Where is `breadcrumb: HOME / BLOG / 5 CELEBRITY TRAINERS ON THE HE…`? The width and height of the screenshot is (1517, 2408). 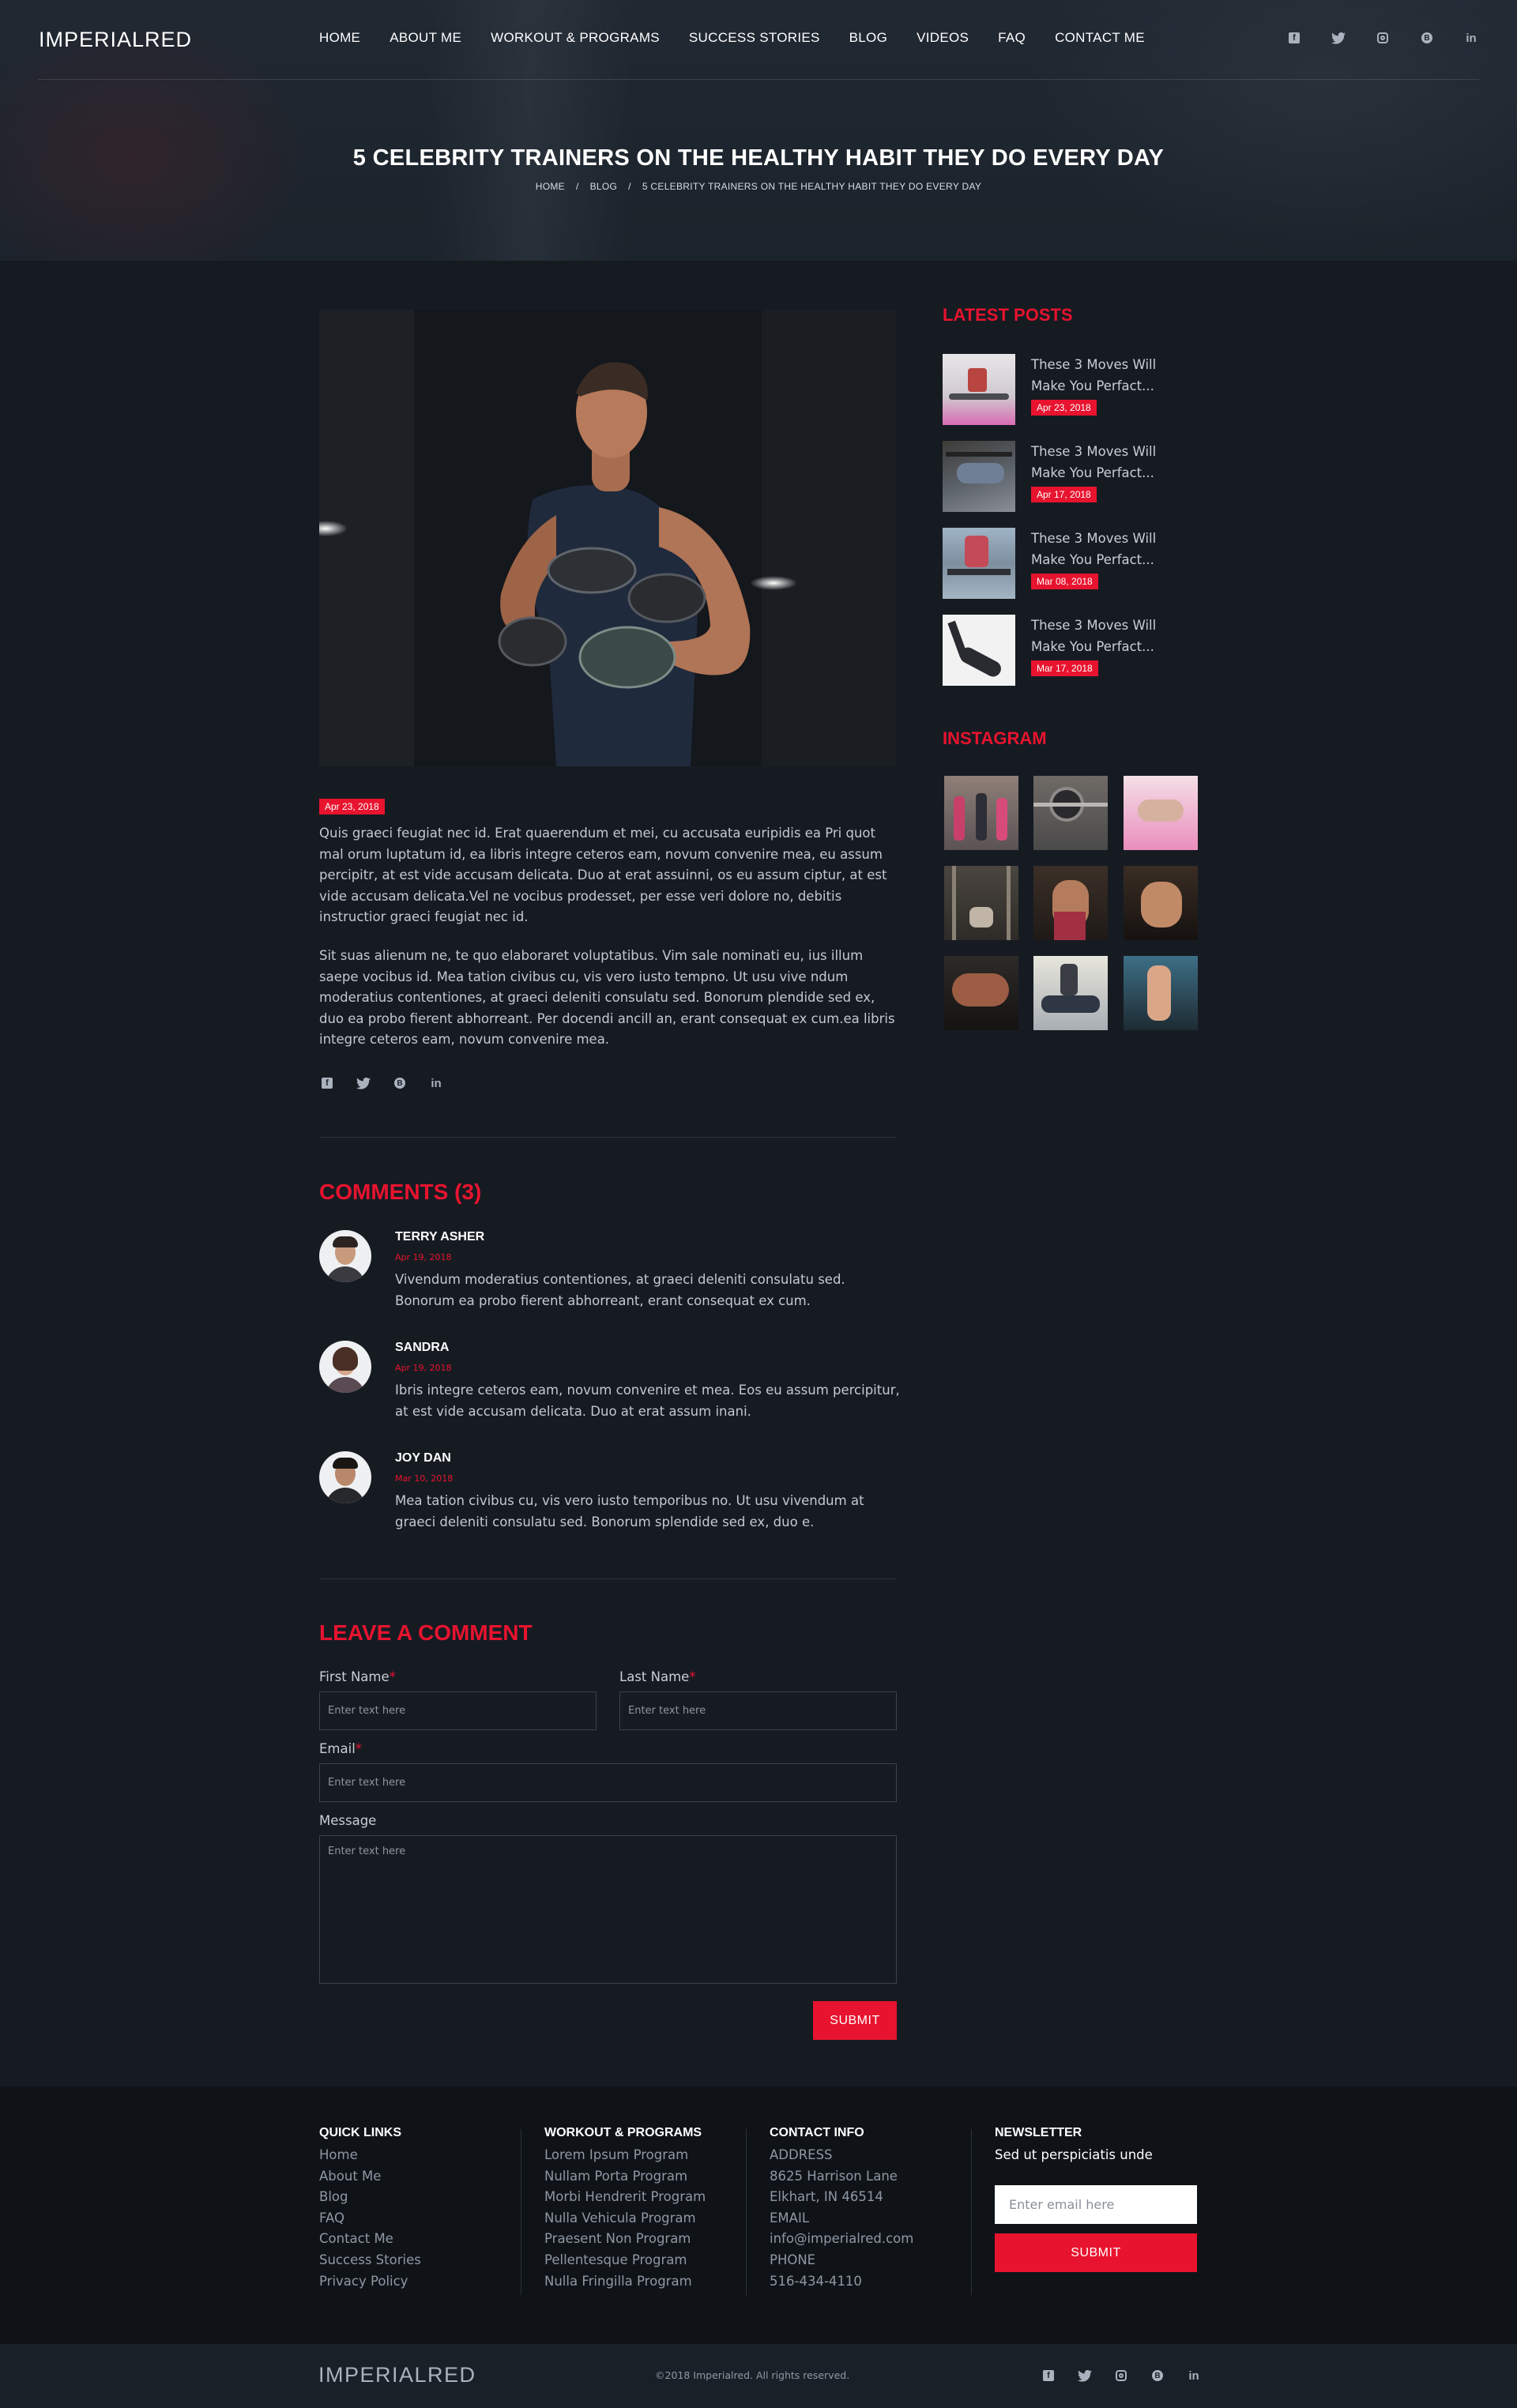
breadcrumb: HOME / BLOG / 5 CELEBRITY TRAINERS ON THE HE… is located at coordinates (759, 186).